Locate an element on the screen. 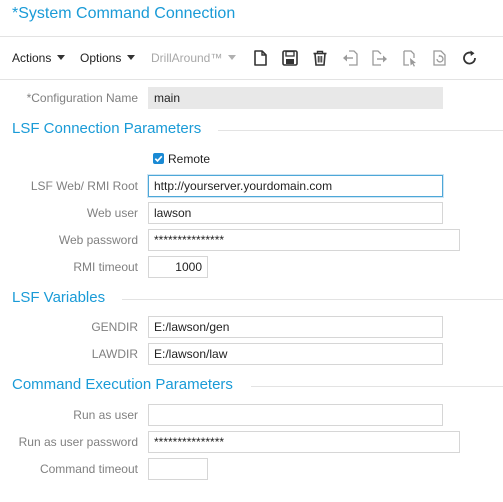 The height and width of the screenshot is (502, 503). run-as-user-label: Run as user is located at coordinates (105, 415).